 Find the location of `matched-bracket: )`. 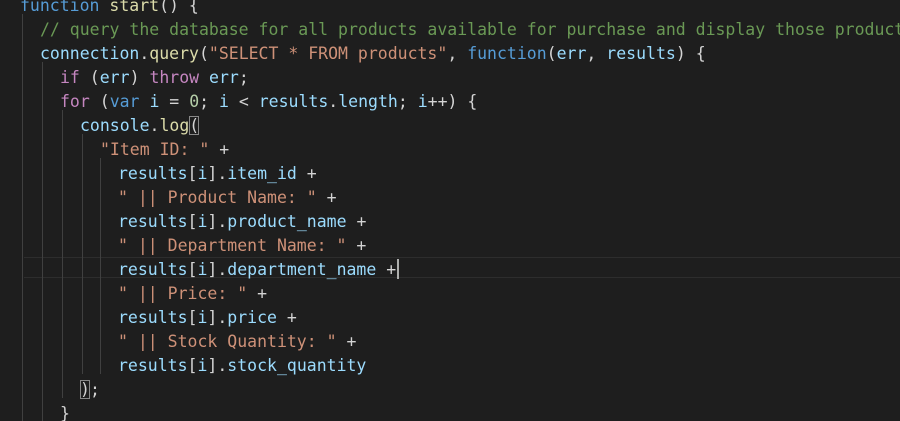

matched-bracket: ) is located at coordinates (85, 389).